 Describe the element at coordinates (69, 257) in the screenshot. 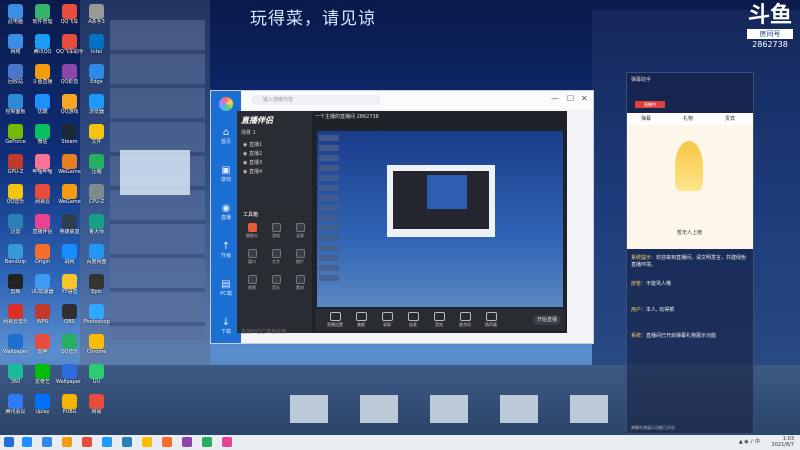

I see `desktop-icon: 战网` at that location.